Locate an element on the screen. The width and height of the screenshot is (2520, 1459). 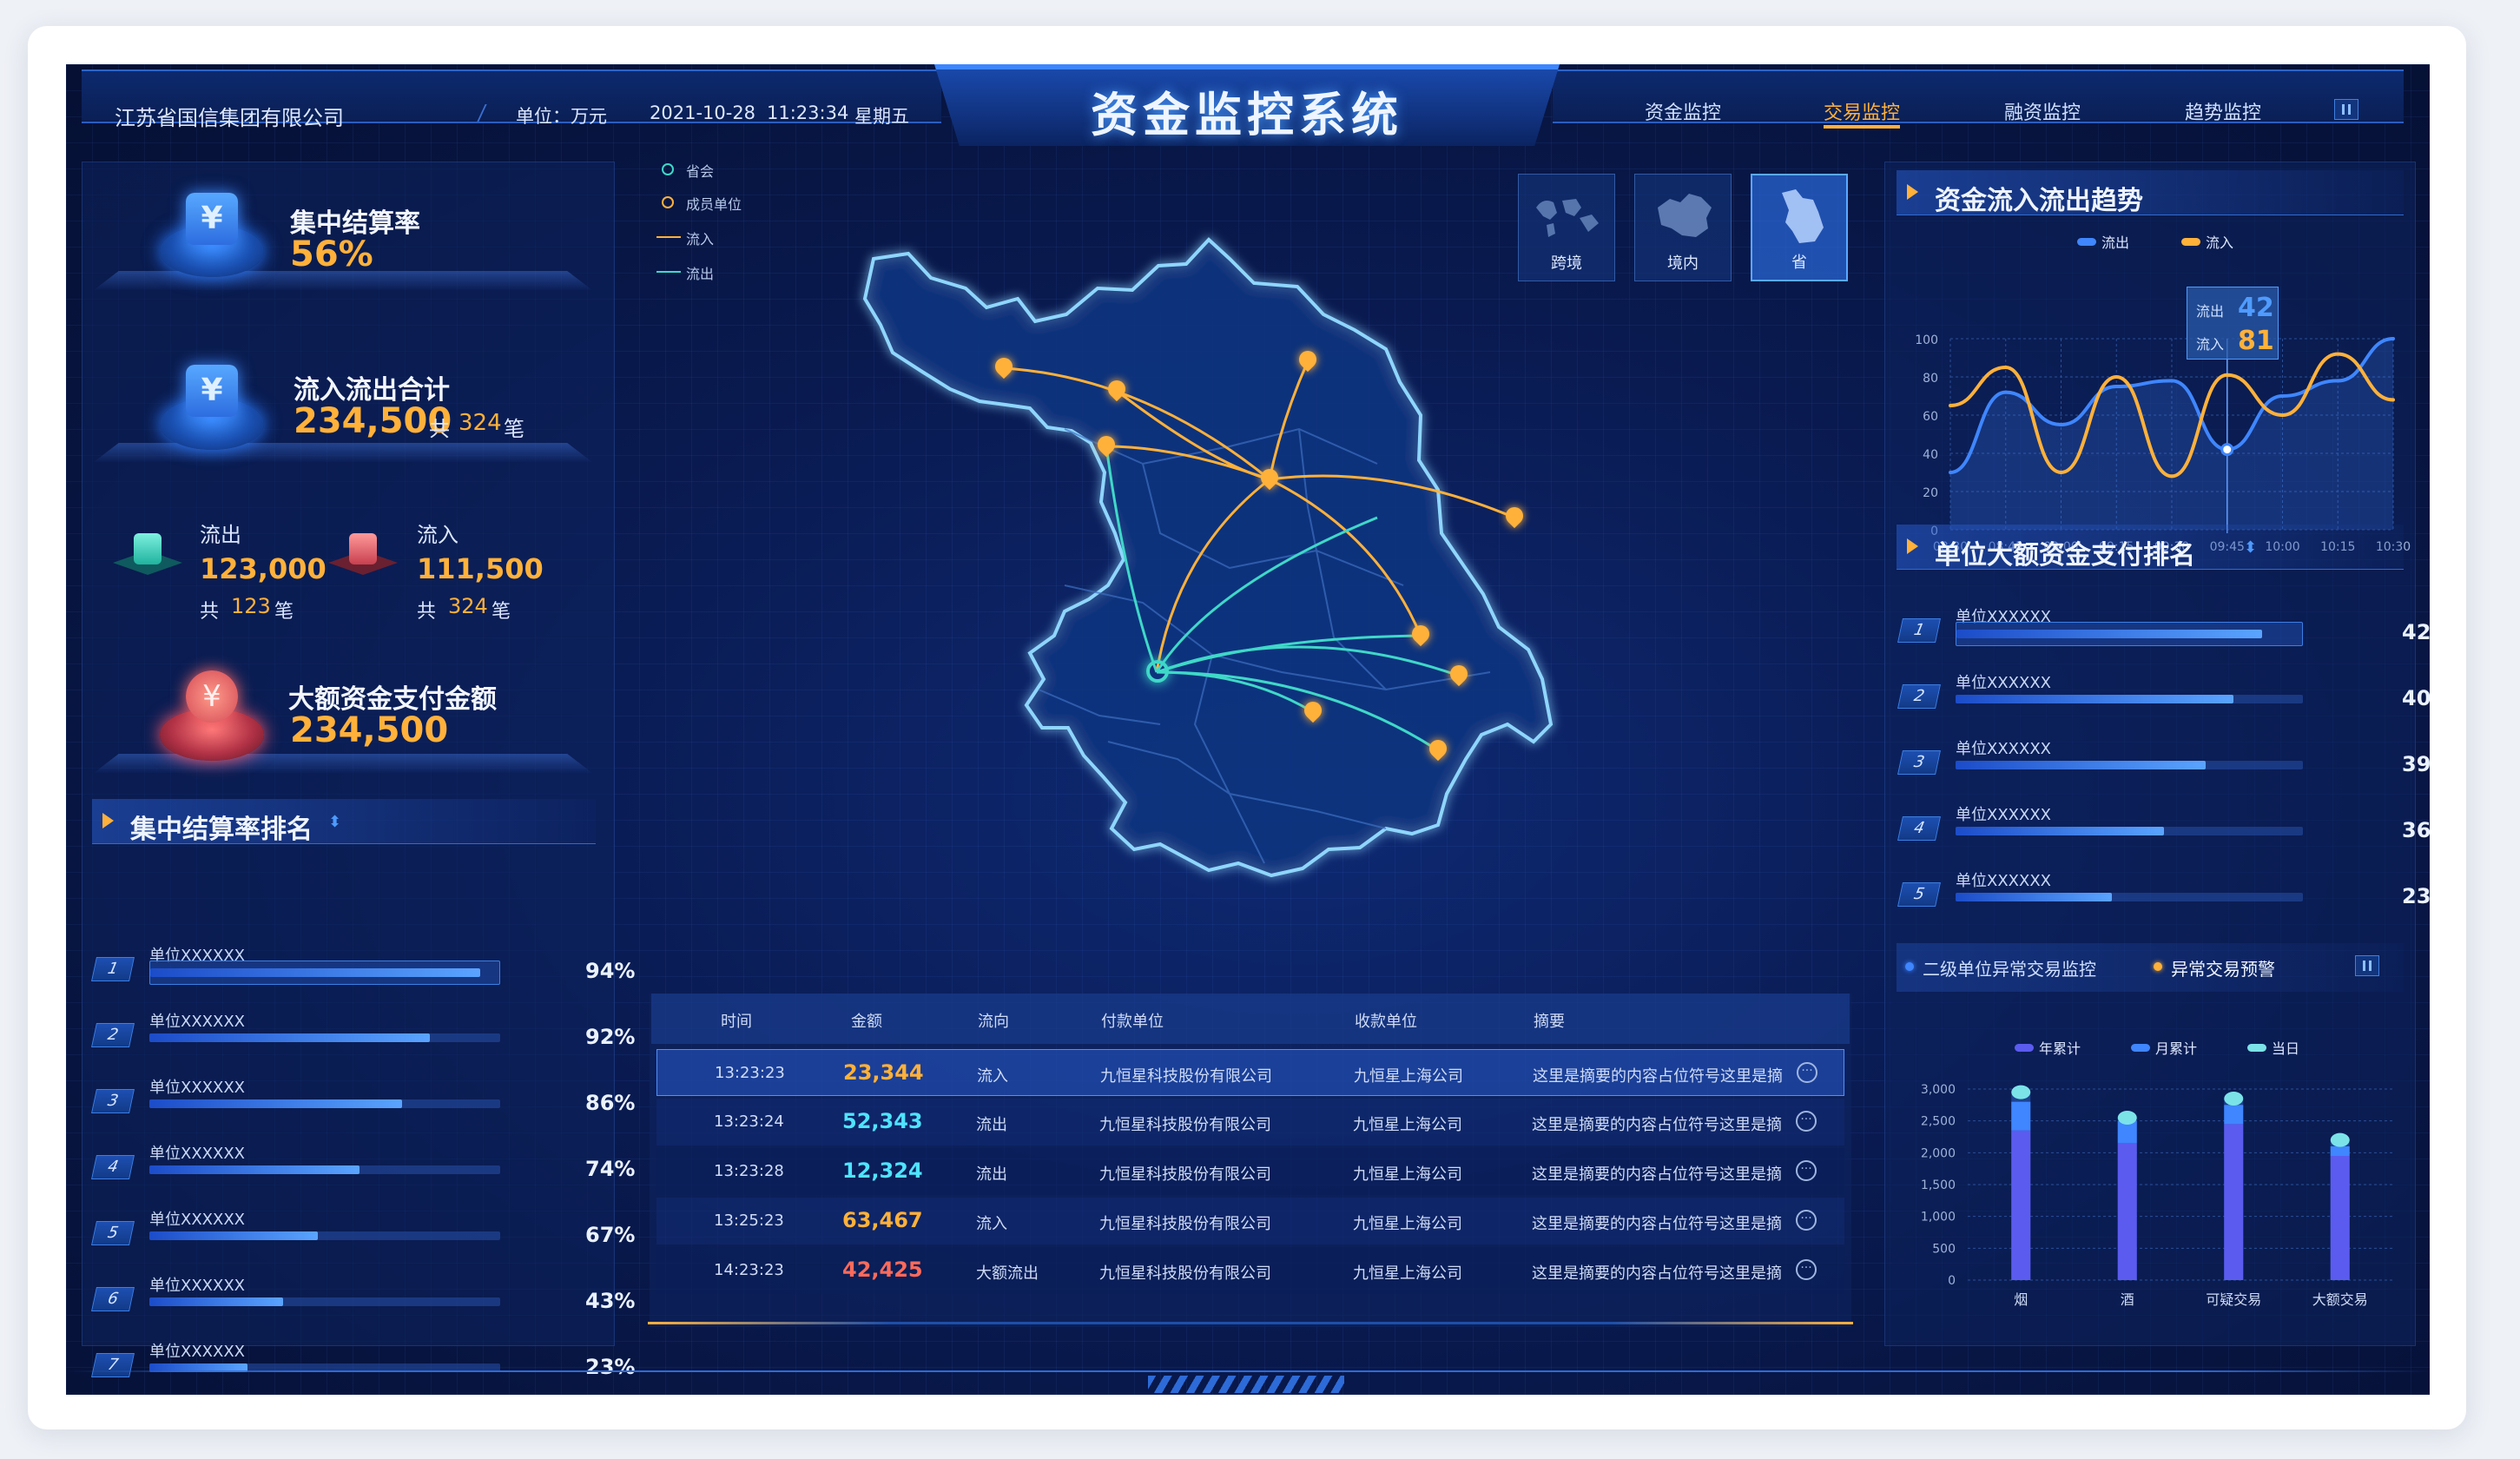
ranking-row: 7 单位XXXXXX 23% is located at coordinates (377, 1365).